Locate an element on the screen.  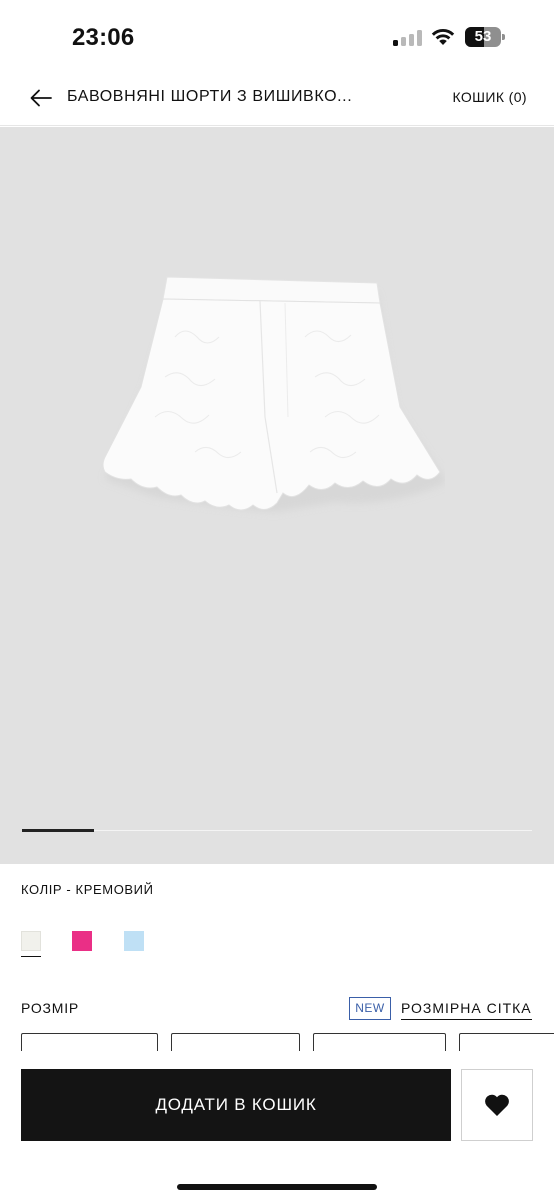
selected-swatch-indicator is located at coordinates (31, 956).